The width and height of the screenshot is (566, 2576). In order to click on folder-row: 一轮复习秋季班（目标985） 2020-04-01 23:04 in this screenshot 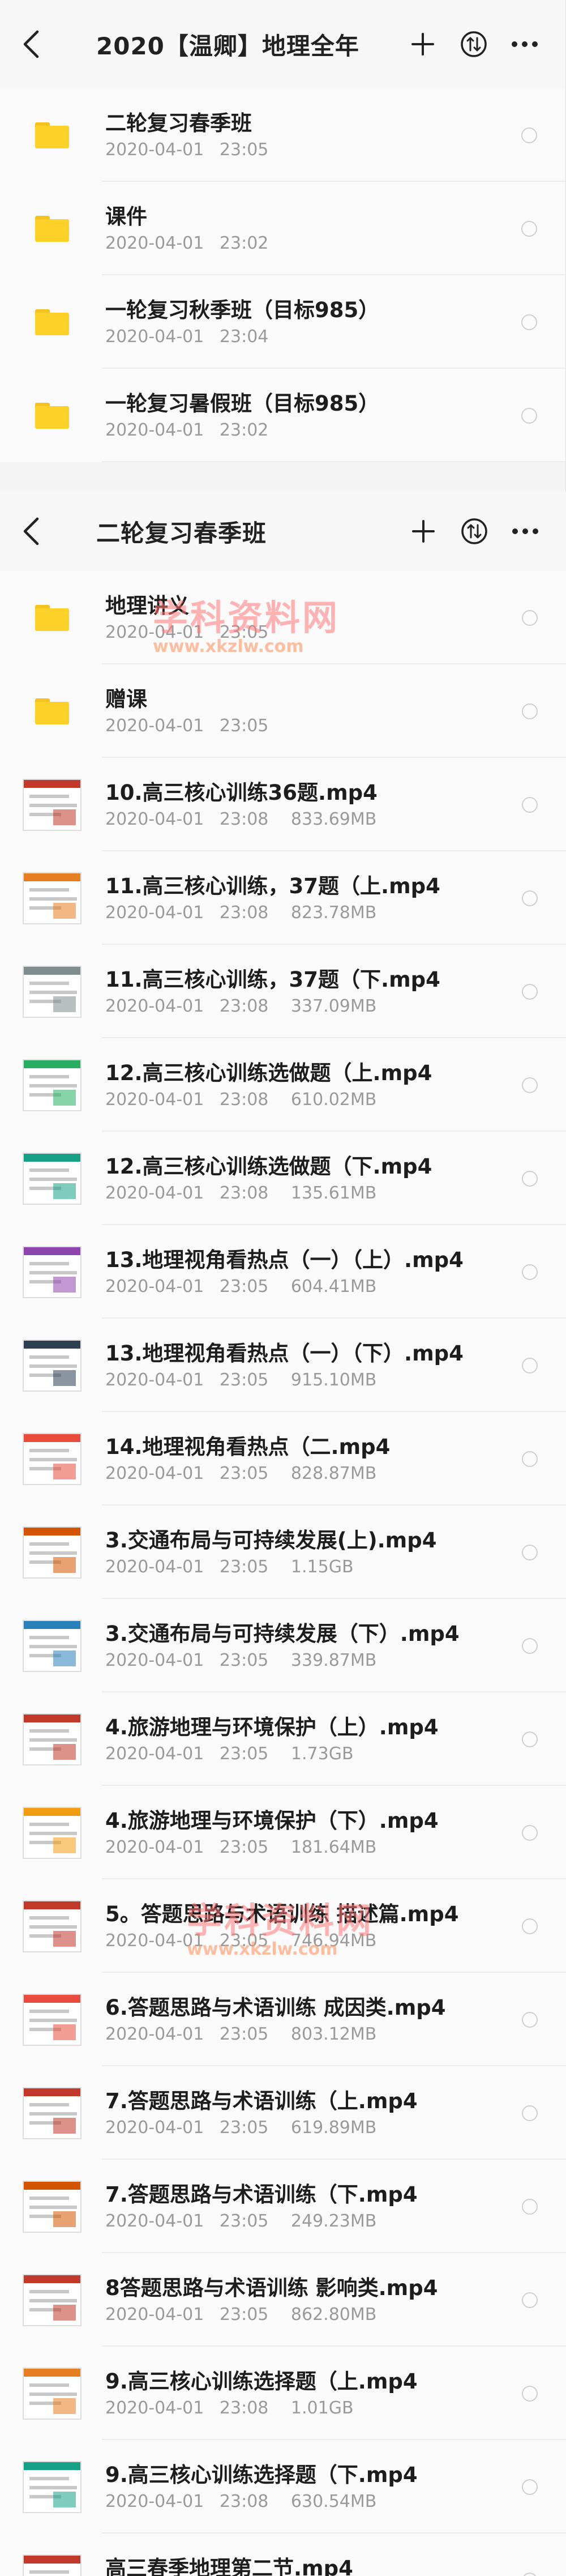, I will do `click(282, 322)`.